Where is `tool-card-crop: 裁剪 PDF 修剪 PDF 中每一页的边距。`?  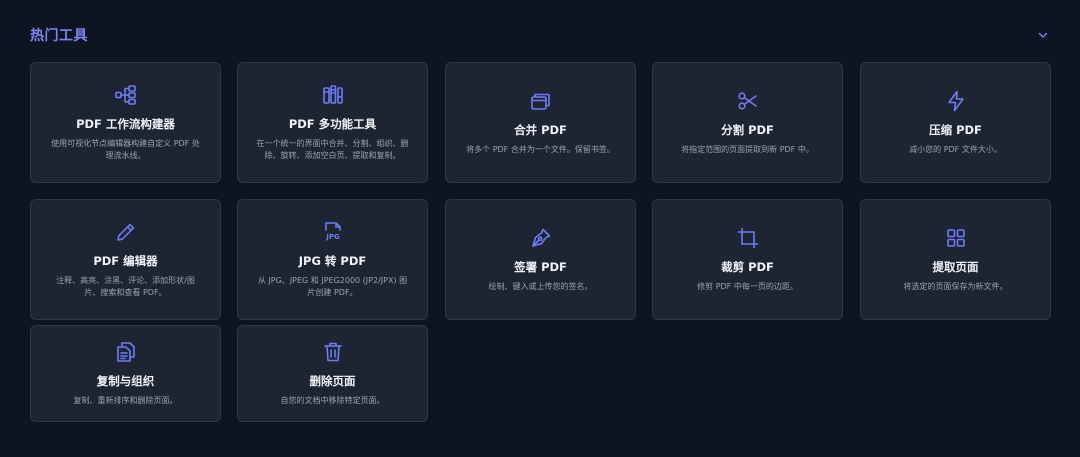 tool-card-crop: 裁剪 PDF 修剪 PDF 中每一页的边距。 is located at coordinates (747, 259).